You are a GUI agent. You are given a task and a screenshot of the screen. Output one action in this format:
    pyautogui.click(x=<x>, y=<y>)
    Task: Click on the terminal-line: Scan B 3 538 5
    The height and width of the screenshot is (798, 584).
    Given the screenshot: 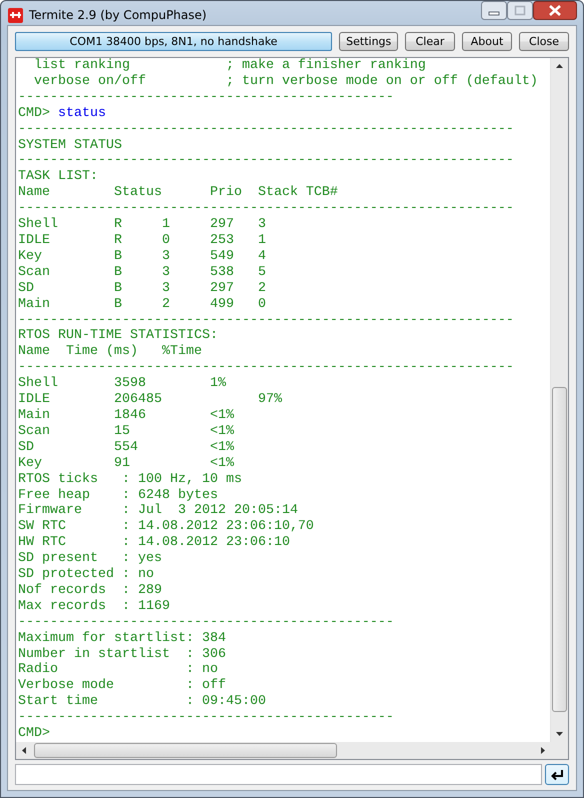 What is the action you would take?
    pyautogui.click(x=142, y=272)
    